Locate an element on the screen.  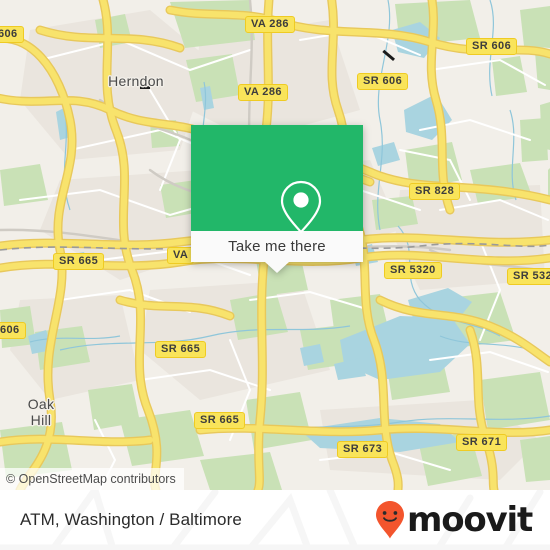
footer-bar: ATM, Washington / Baltimore moovit is located at coordinates (275, 520).